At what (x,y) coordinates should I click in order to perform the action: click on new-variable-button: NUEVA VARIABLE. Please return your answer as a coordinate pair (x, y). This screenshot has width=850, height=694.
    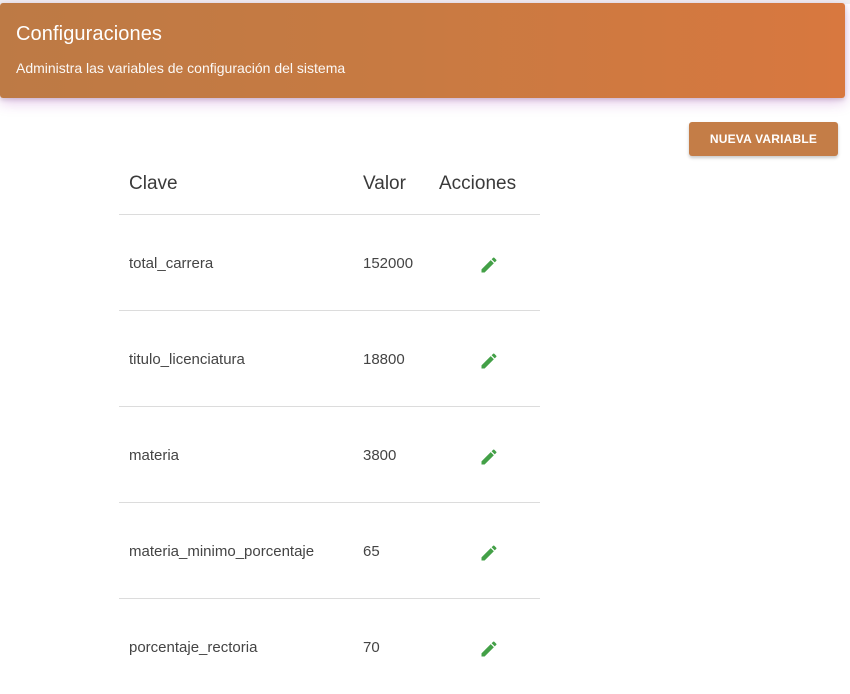
    Looking at the image, I should click on (763, 139).